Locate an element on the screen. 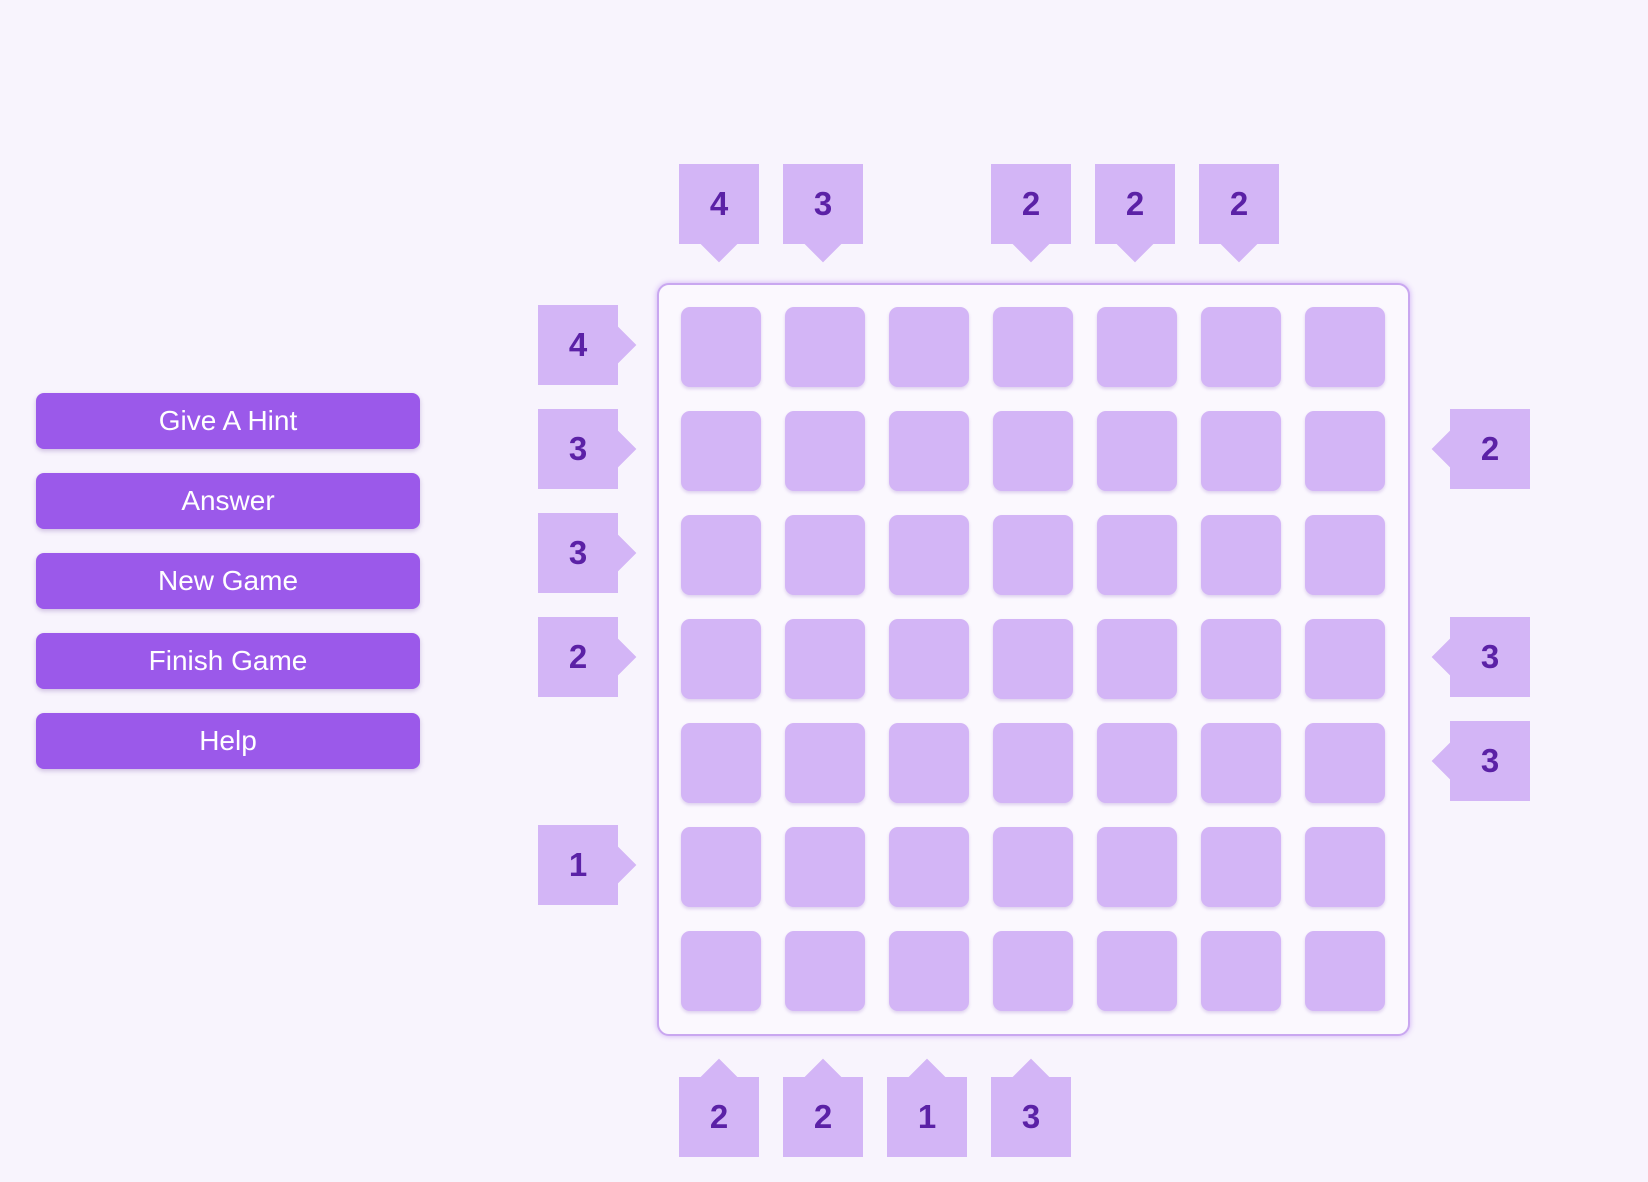 This screenshot has width=1648, height=1182. grid-cell-r1-c7 is located at coordinates (1345, 347).